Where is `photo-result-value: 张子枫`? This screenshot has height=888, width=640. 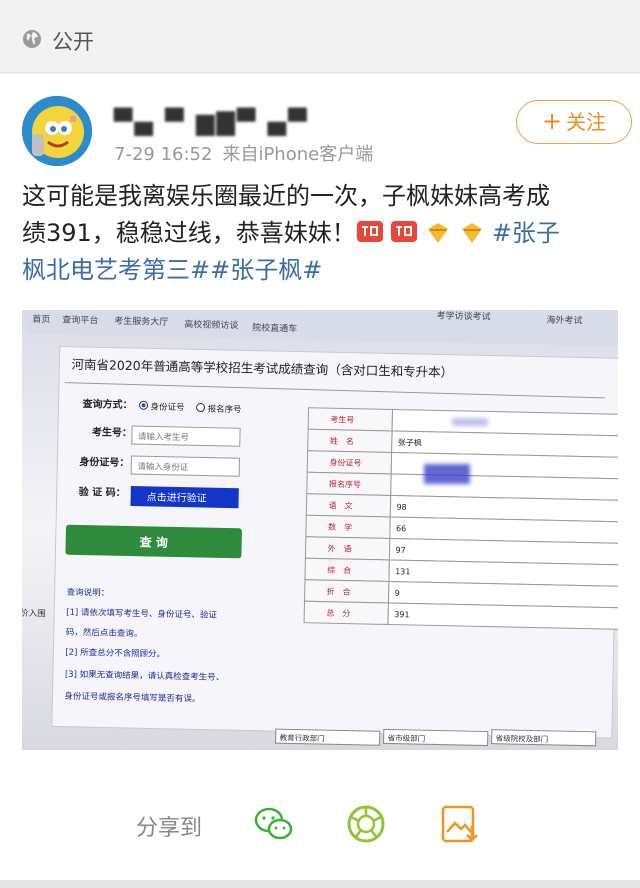 photo-result-value: 张子枫 is located at coordinates (410, 442).